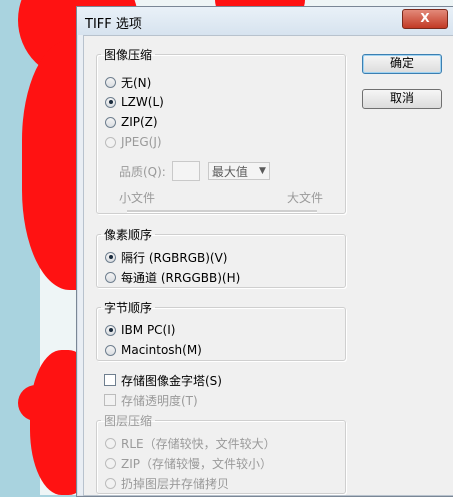 Image resolution: width=453 pixels, height=497 pixels. I want to click on quality-select: 最大值 ▼, so click(238, 171).